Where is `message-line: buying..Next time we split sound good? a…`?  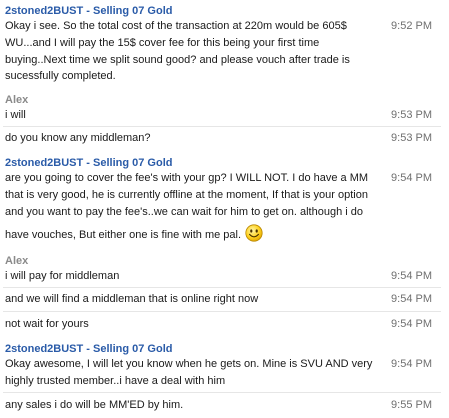
message-line: buying..Next time we split sound good? a… is located at coordinates (177, 60).